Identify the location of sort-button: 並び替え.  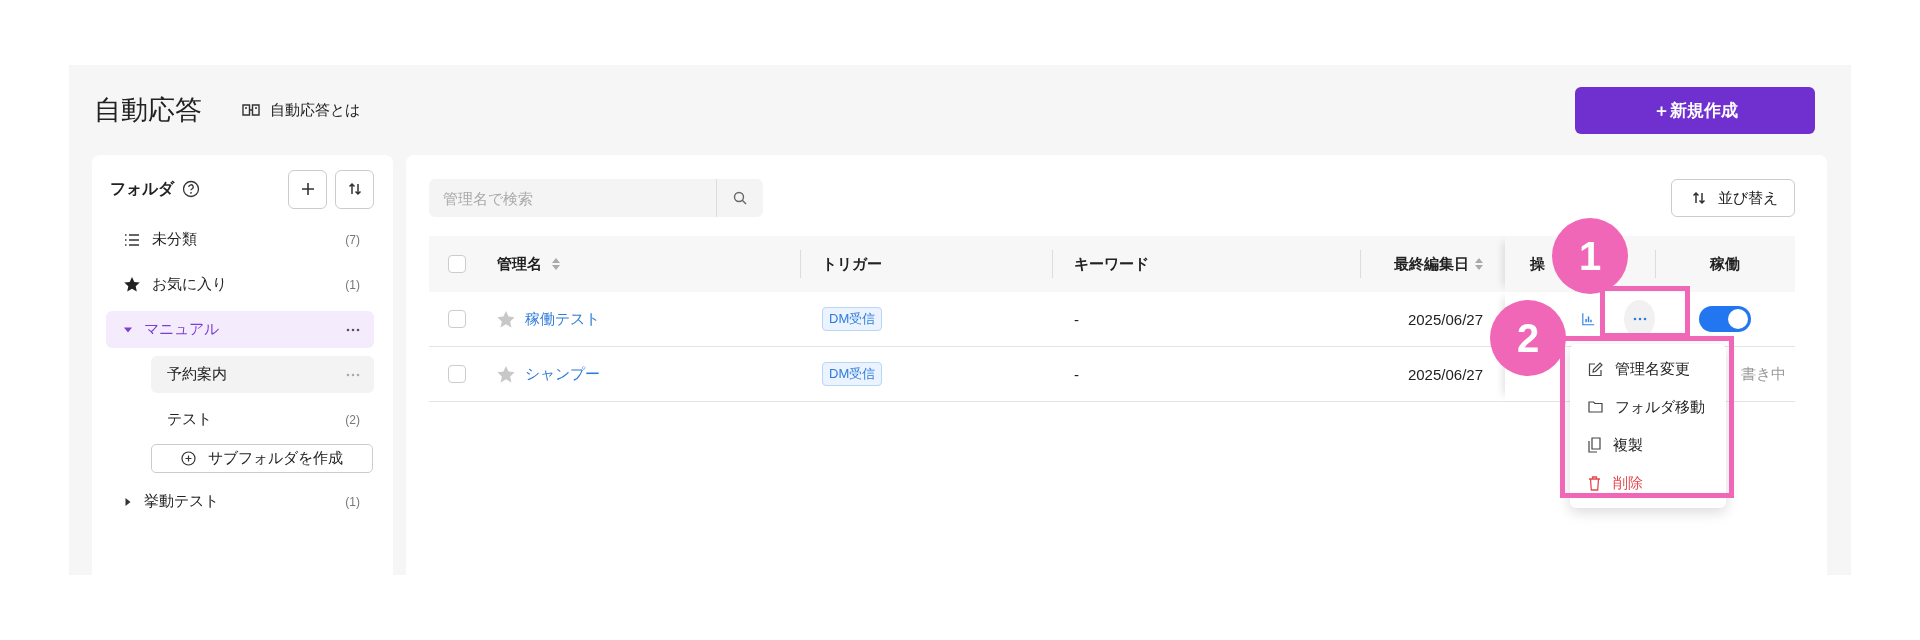
(1733, 198).